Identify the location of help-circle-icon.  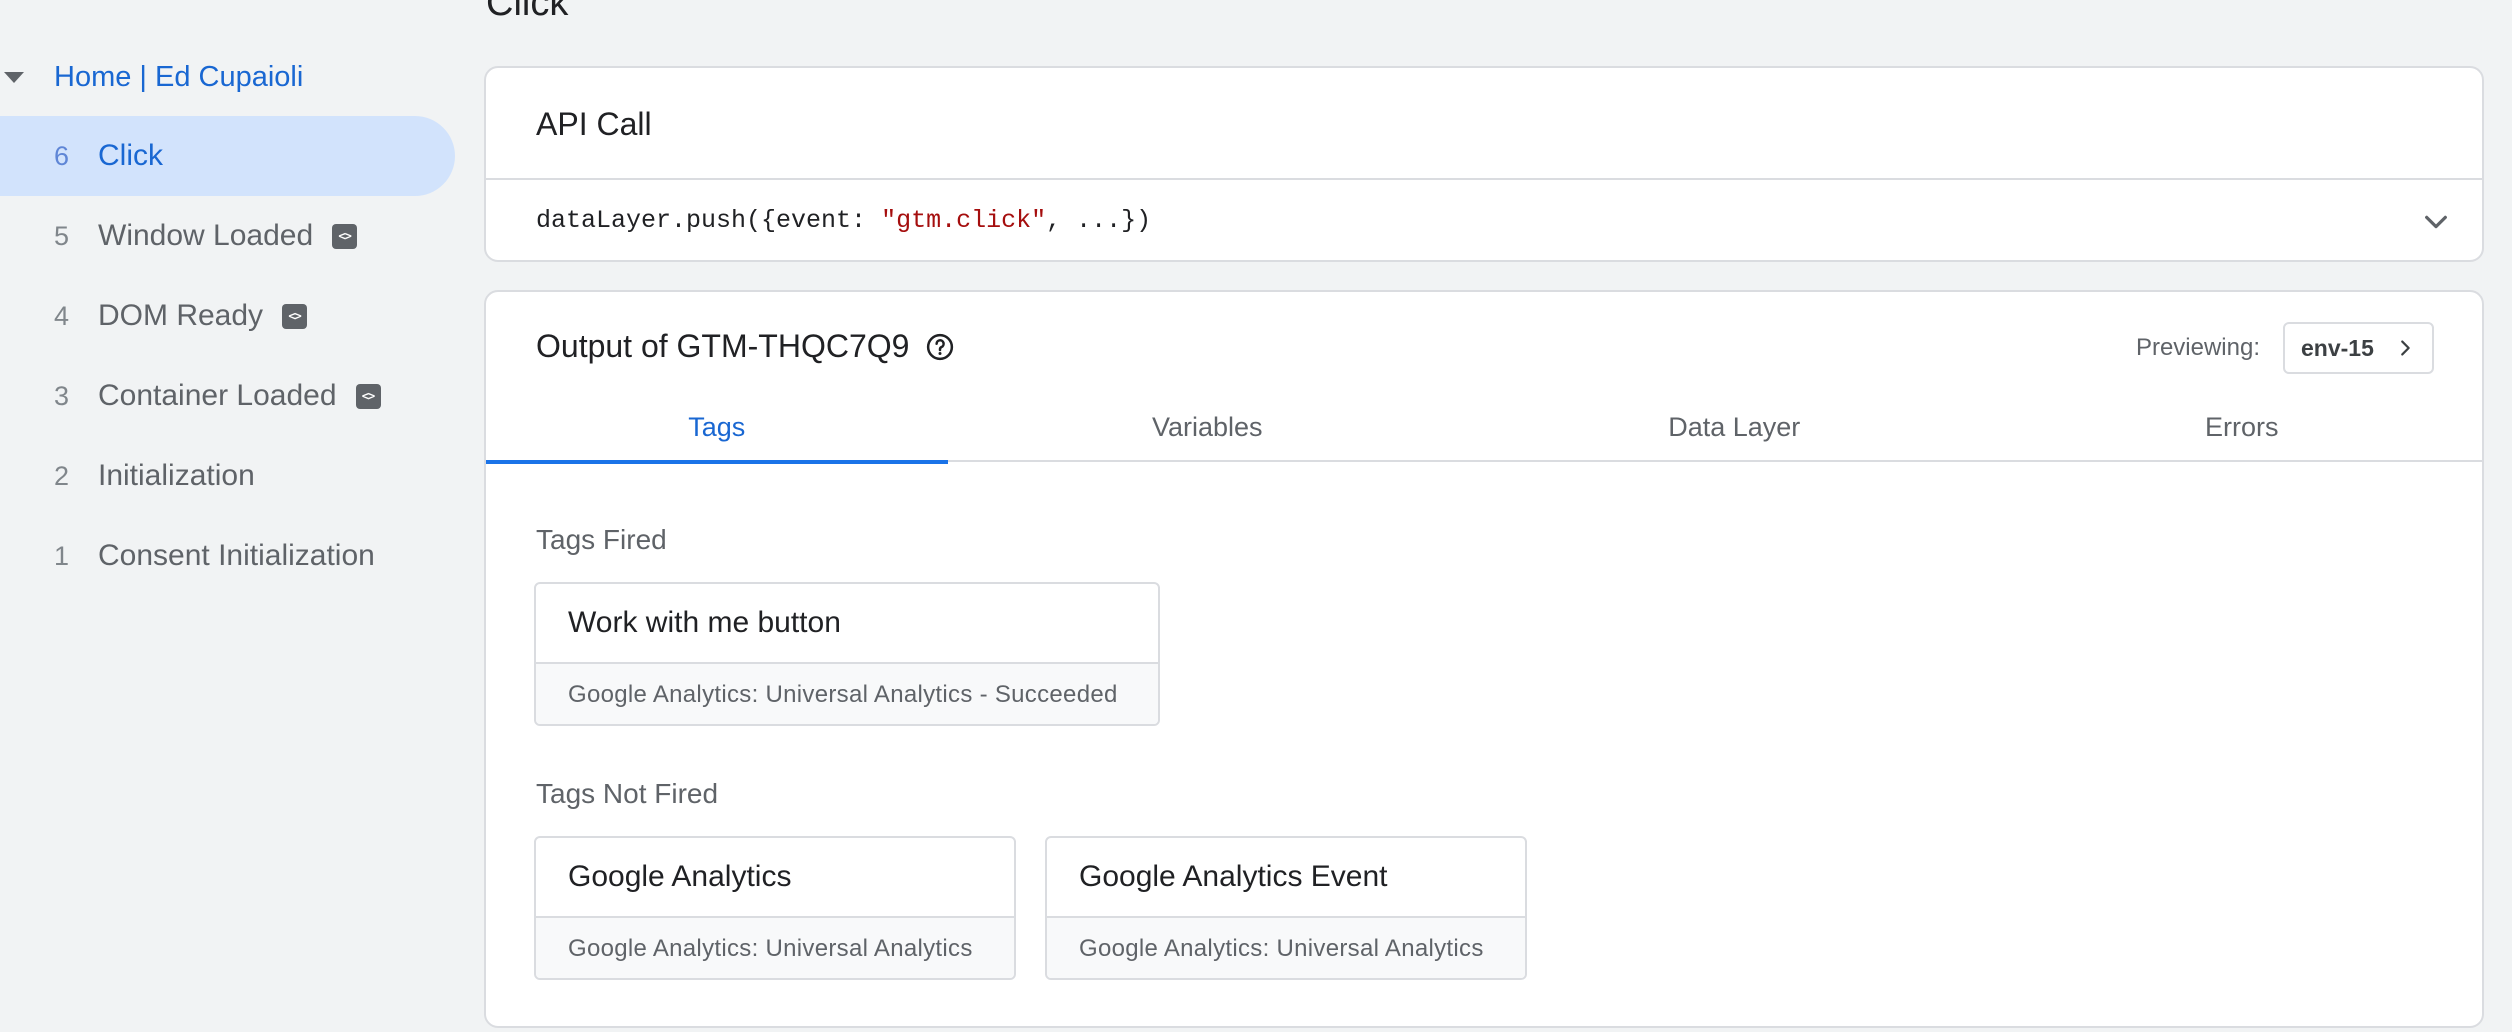
(940, 347).